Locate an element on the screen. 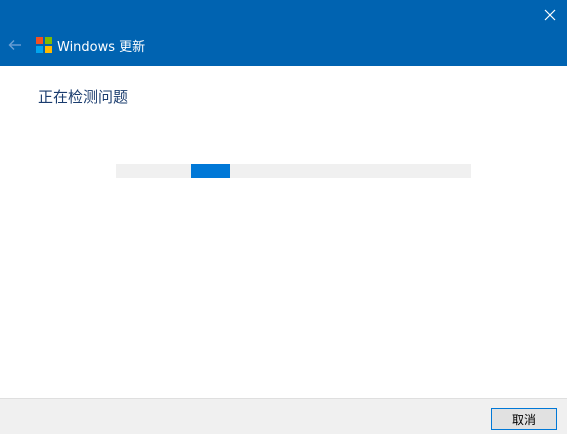 This screenshot has width=567, height=434. back-arrow-icon is located at coordinates (14, 45).